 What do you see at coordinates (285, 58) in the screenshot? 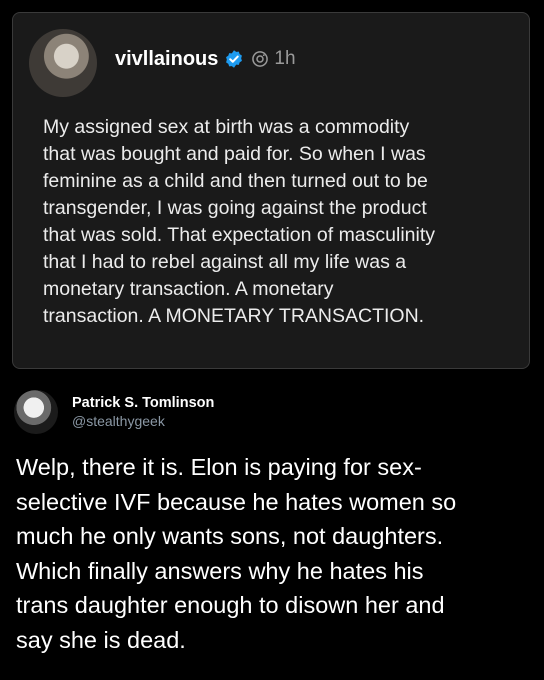
I see `post-timestamp: 1h` at bounding box center [285, 58].